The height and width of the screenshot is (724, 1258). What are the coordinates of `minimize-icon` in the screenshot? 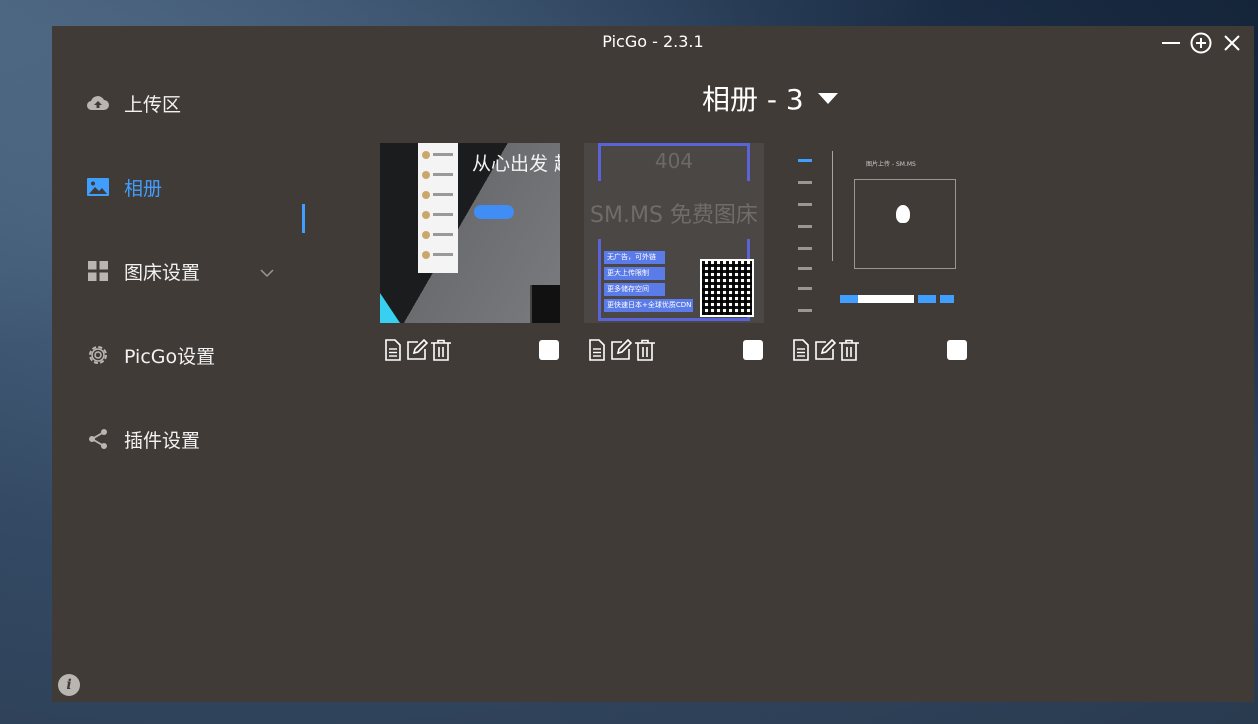 It's located at (1171, 43).